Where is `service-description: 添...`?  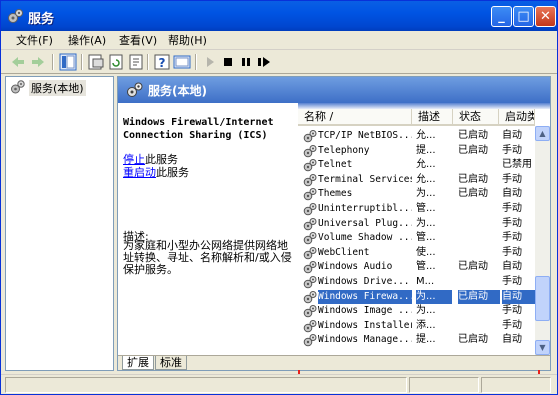
service-description: 添... is located at coordinates (426, 325).